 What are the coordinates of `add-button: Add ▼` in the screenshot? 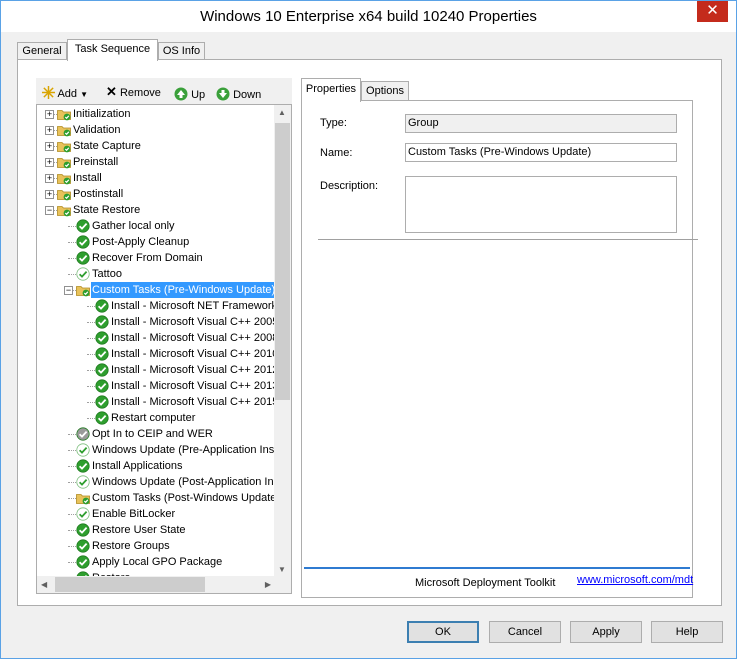 It's located at (65, 92).